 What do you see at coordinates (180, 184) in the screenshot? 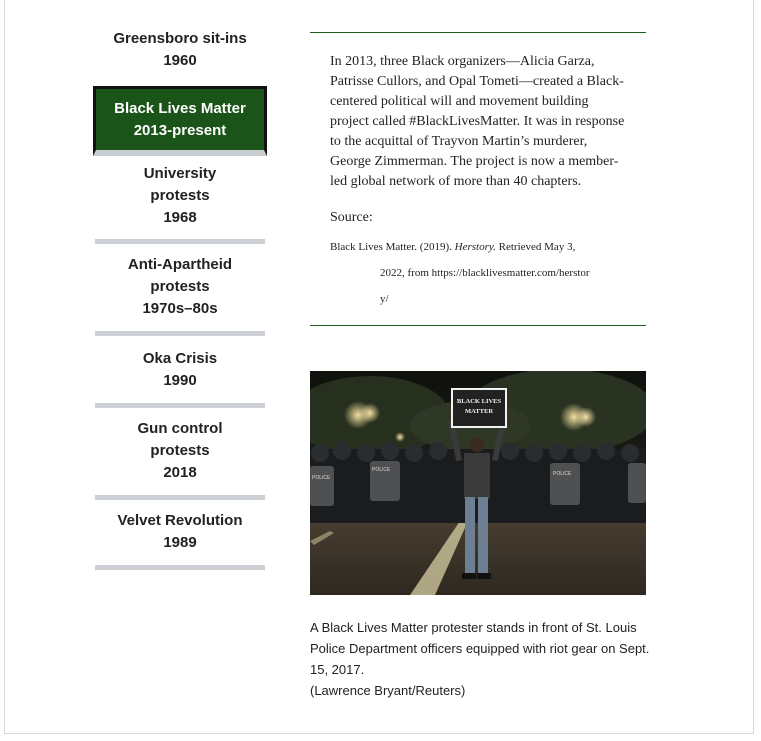
I see `sidebar-item-label: University protests` at bounding box center [180, 184].